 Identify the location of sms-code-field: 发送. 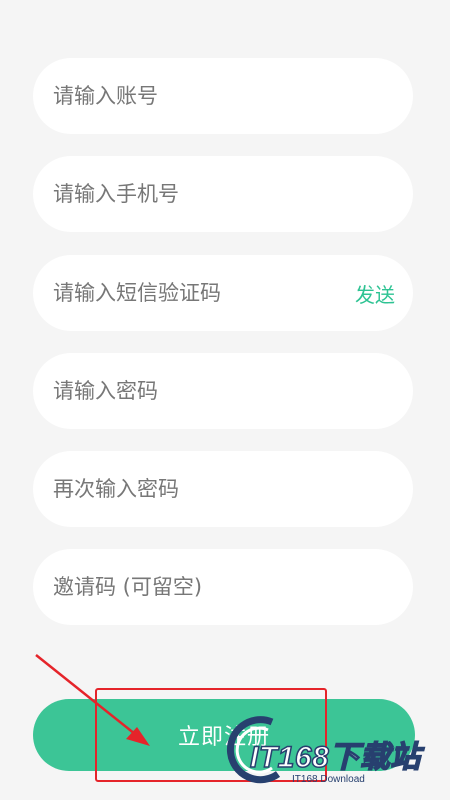
(223, 293).